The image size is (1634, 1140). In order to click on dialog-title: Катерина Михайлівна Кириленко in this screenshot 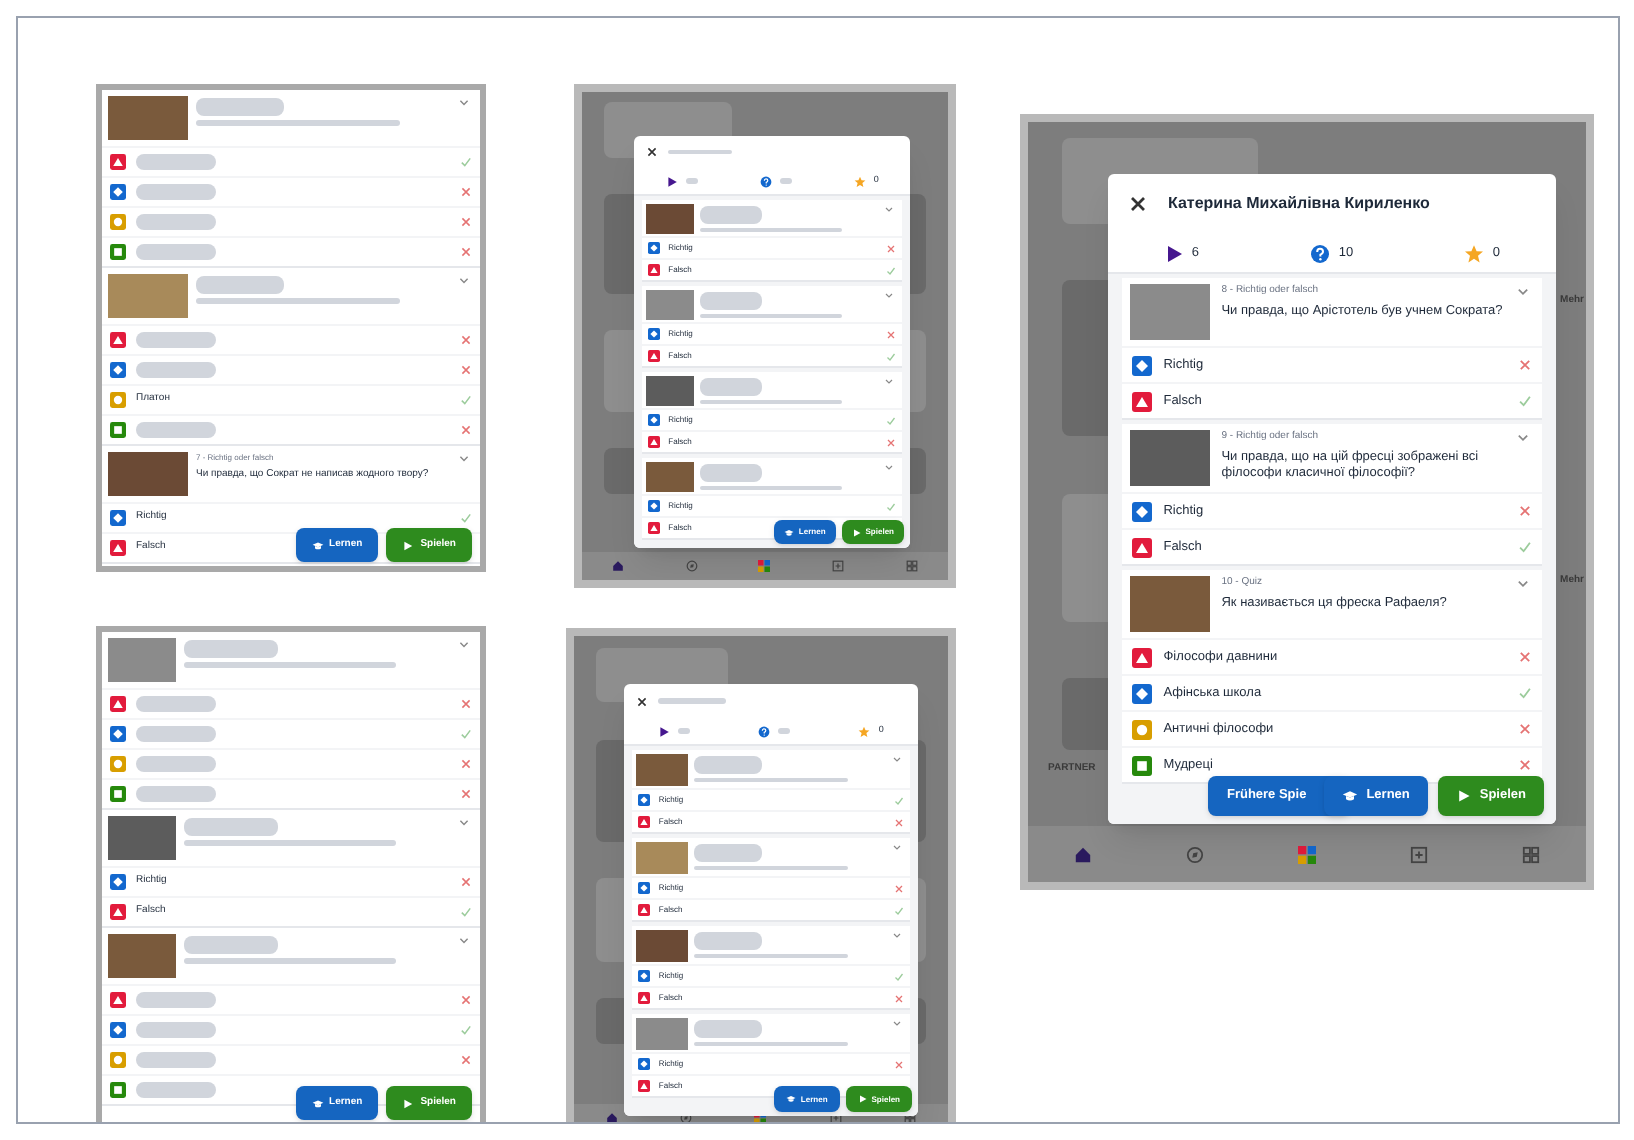, I will do `click(1299, 204)`.